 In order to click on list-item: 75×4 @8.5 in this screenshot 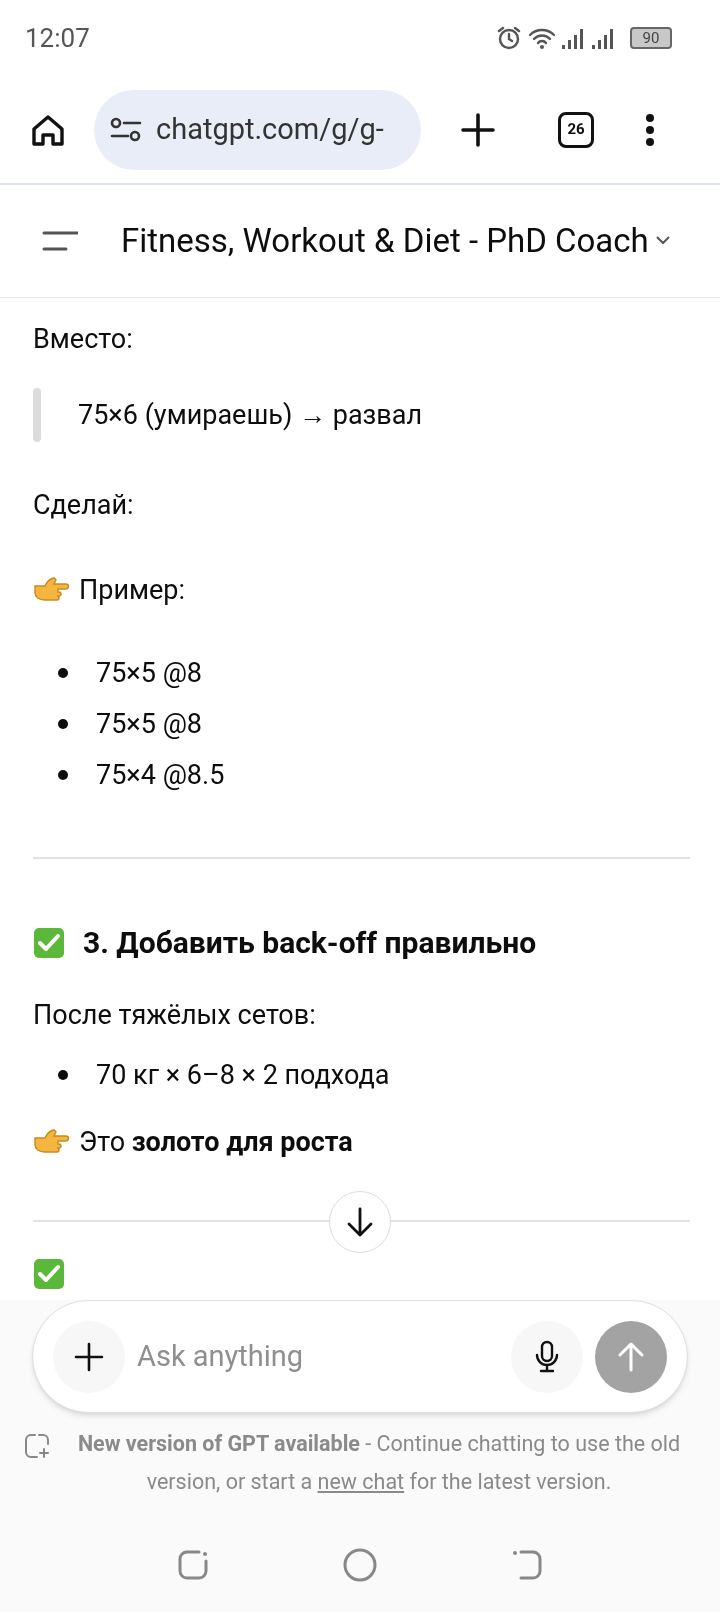, I will do `click(160, 775)`.